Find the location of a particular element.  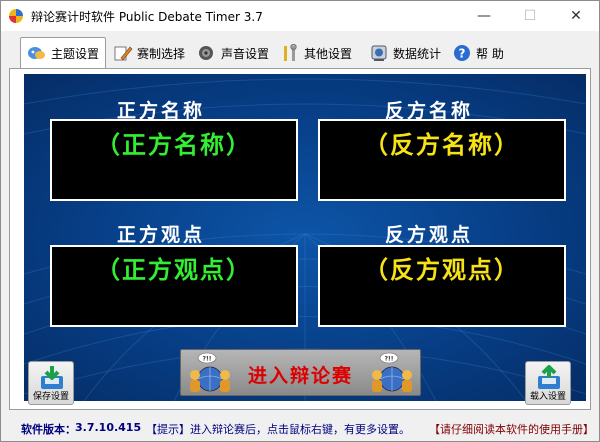

minimize-button: — is located at coordinates (484, 16).